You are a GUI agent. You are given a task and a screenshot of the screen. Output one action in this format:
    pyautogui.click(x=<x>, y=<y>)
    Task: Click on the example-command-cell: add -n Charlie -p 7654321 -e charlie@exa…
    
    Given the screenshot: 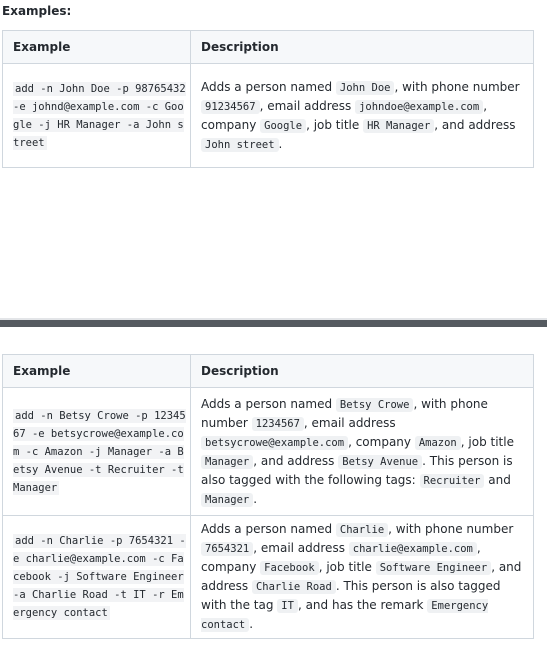 What is the action you would take?
    pyautogui.click(x=96, y=577)
    